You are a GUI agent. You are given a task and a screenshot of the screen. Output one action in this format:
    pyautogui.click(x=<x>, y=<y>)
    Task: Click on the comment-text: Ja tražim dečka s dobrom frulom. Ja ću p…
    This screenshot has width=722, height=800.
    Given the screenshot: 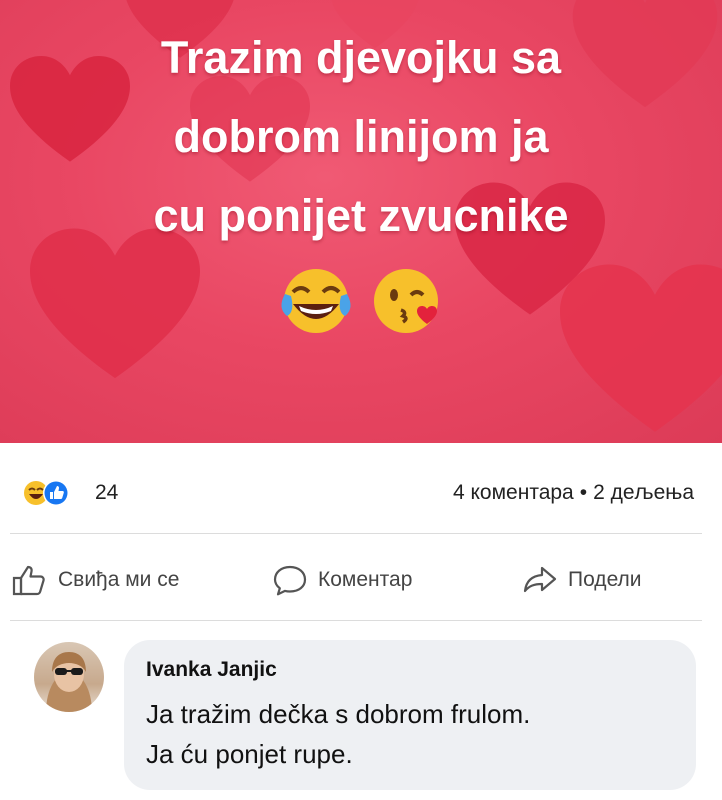 What is the action you would take?
    pyautogui.click(x=338, y=734)
    